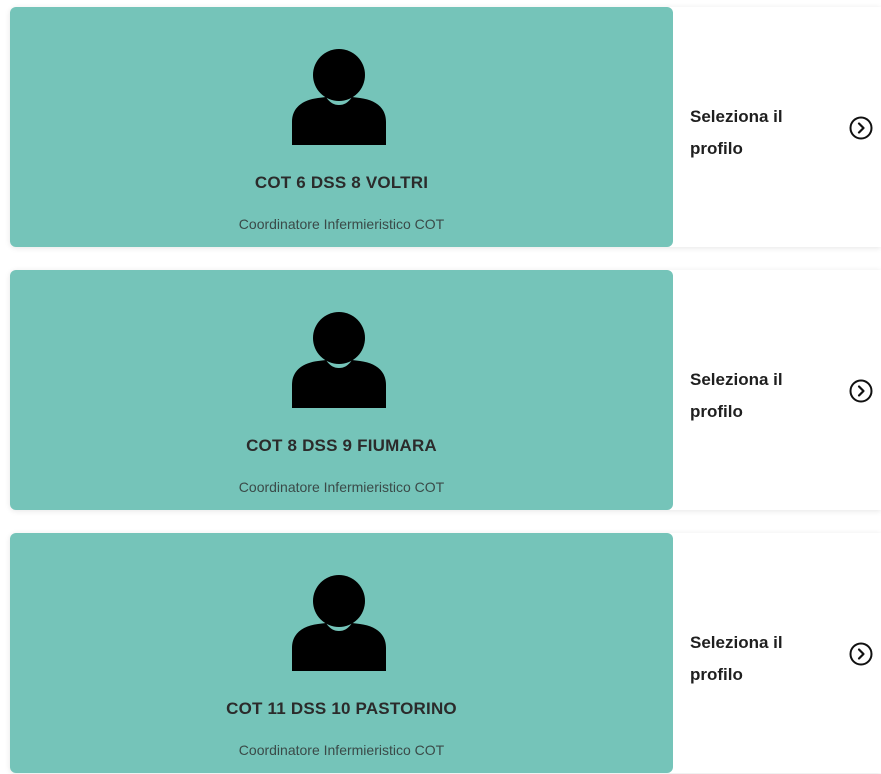 The height and width of the screenshot is (774, 881). Describe the element at coordinates (341, 708) in the screenshot. I see `profile-name: COT 11 DSS 10 PASTORINO` at that location.